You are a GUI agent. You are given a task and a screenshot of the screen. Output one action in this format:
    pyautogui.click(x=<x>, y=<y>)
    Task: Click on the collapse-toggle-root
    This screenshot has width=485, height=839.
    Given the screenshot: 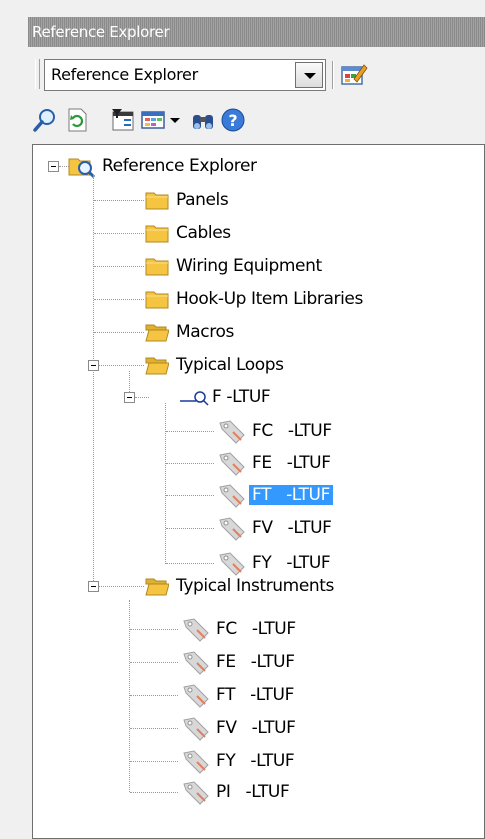 What is the action you would take?
    pyautogui.click(x=53, y=166)
    